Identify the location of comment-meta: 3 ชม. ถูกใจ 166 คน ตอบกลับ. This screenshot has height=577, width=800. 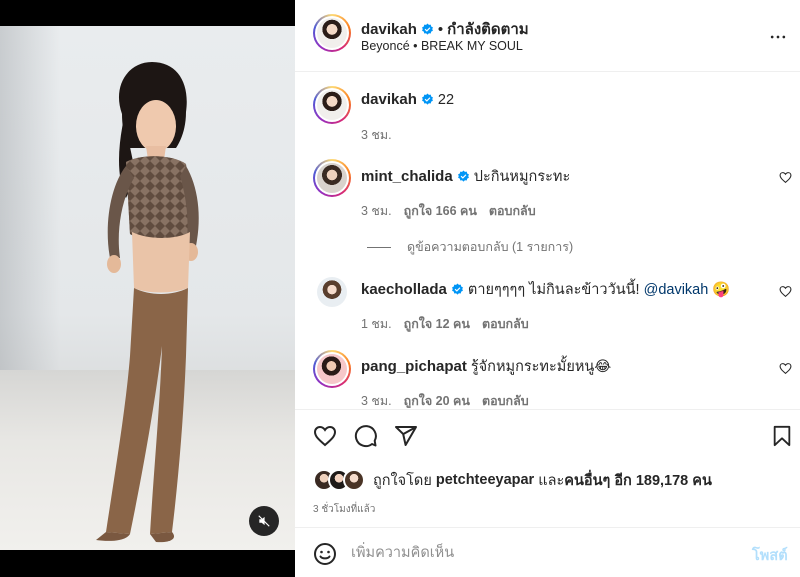
(454, 211).